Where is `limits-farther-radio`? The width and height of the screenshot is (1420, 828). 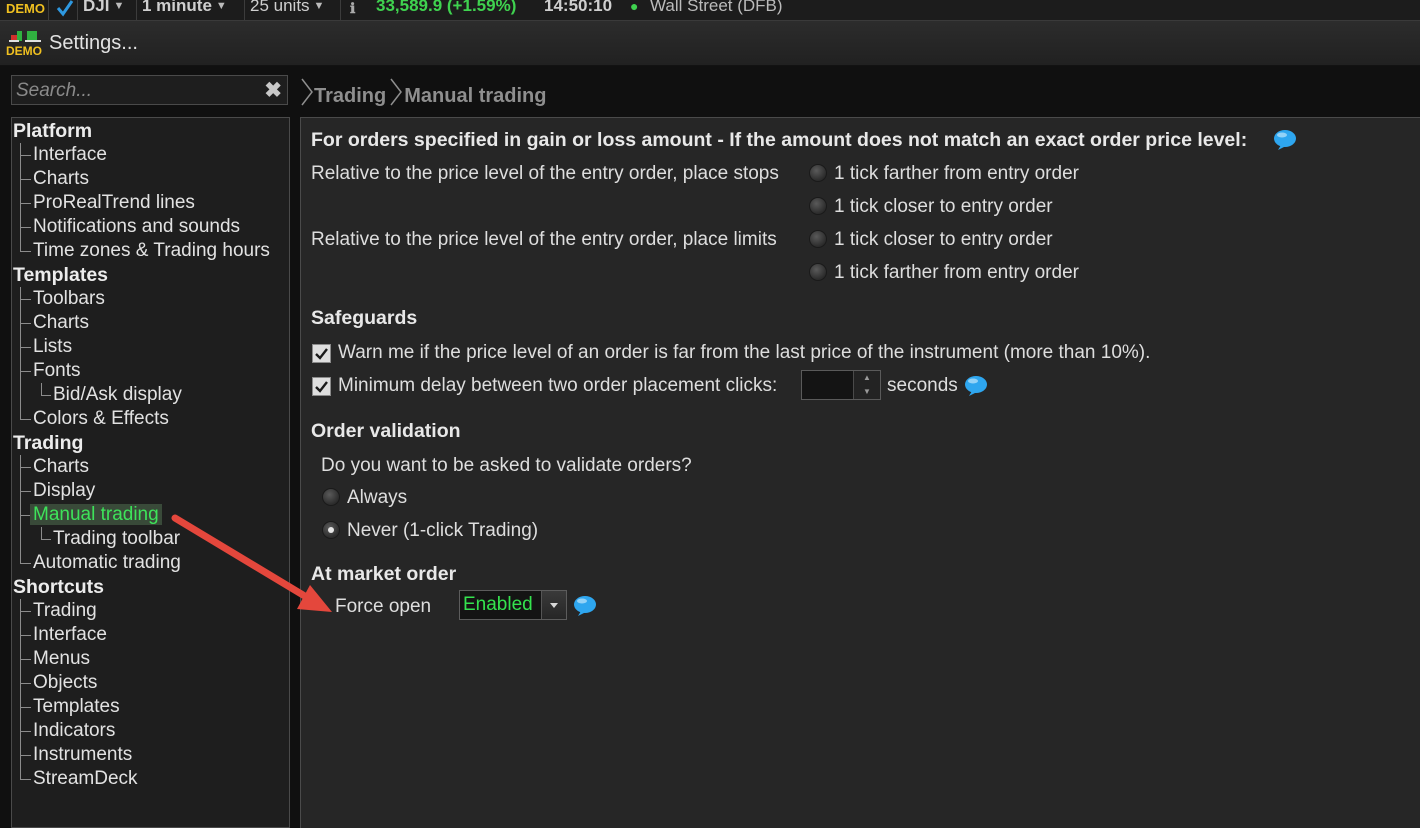
limits-farther-radio is located at coordinates (818, 272).